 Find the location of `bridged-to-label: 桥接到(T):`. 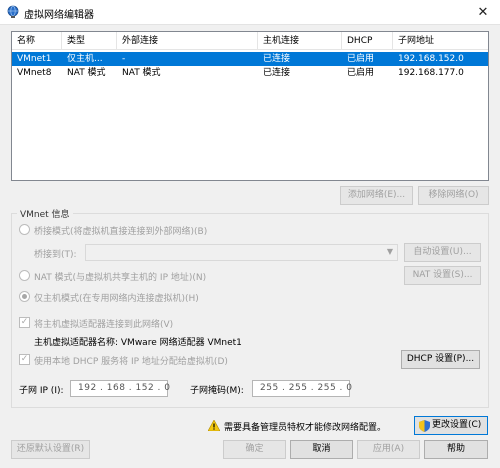

bridged-to-label: 桥接到(T): is located at coordinates (55, 255).